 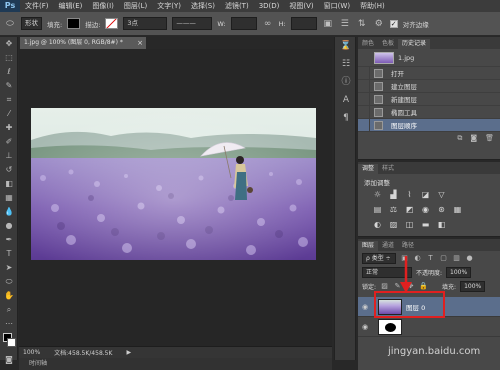 What do you see at coordinates (268, 24) in the screenshot?
I see `link-icon: ∞` at bounding box center [268, 24].